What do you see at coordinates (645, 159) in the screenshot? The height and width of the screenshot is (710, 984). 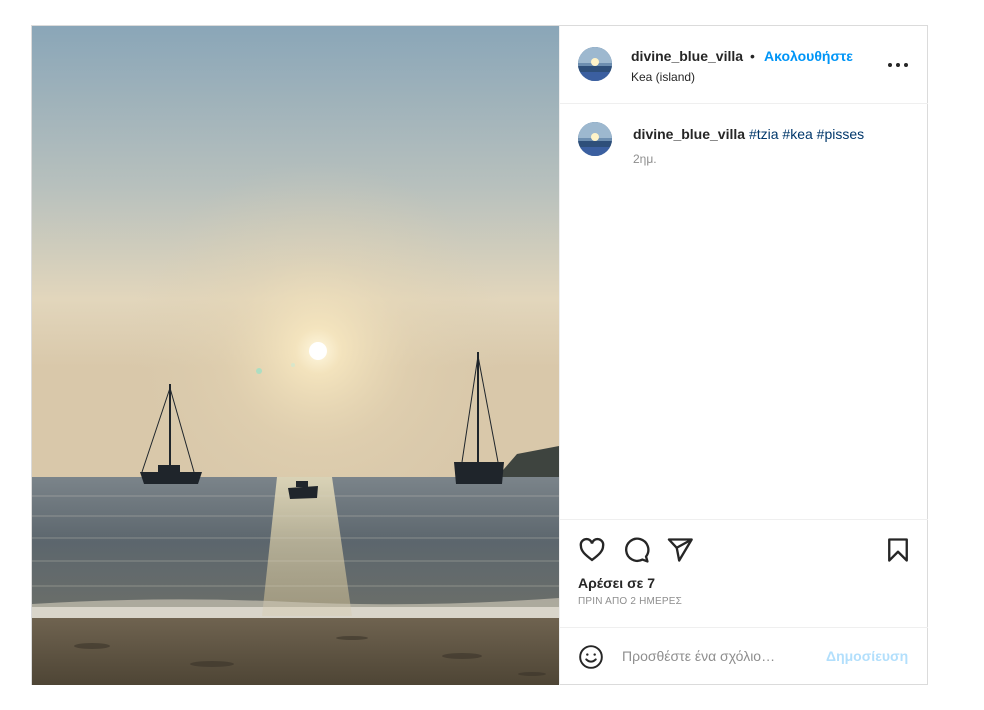 I see `caption-timestamp: 2ημ.` at bounding box center [645, 159].